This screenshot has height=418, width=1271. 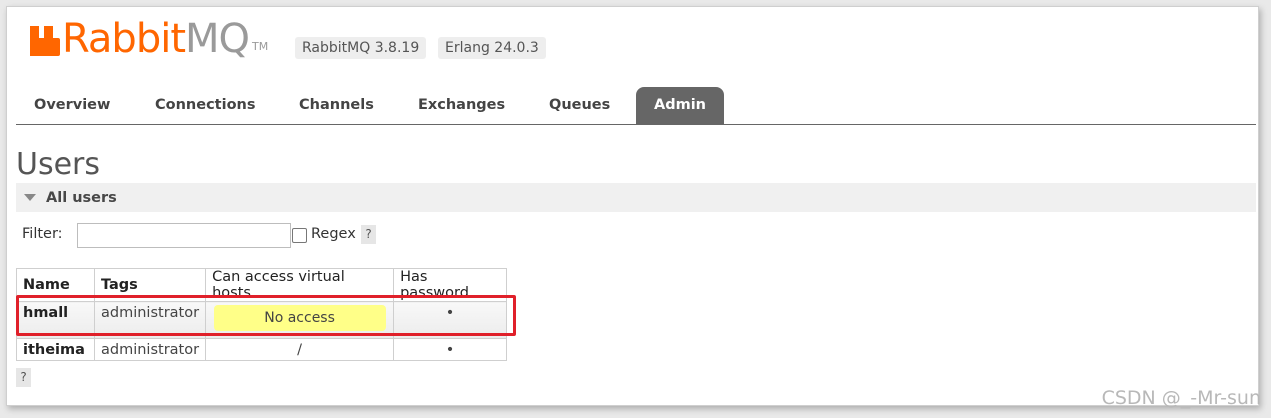 I want to click on table-row: itheima administrator / •, so click(x=262, y=349).